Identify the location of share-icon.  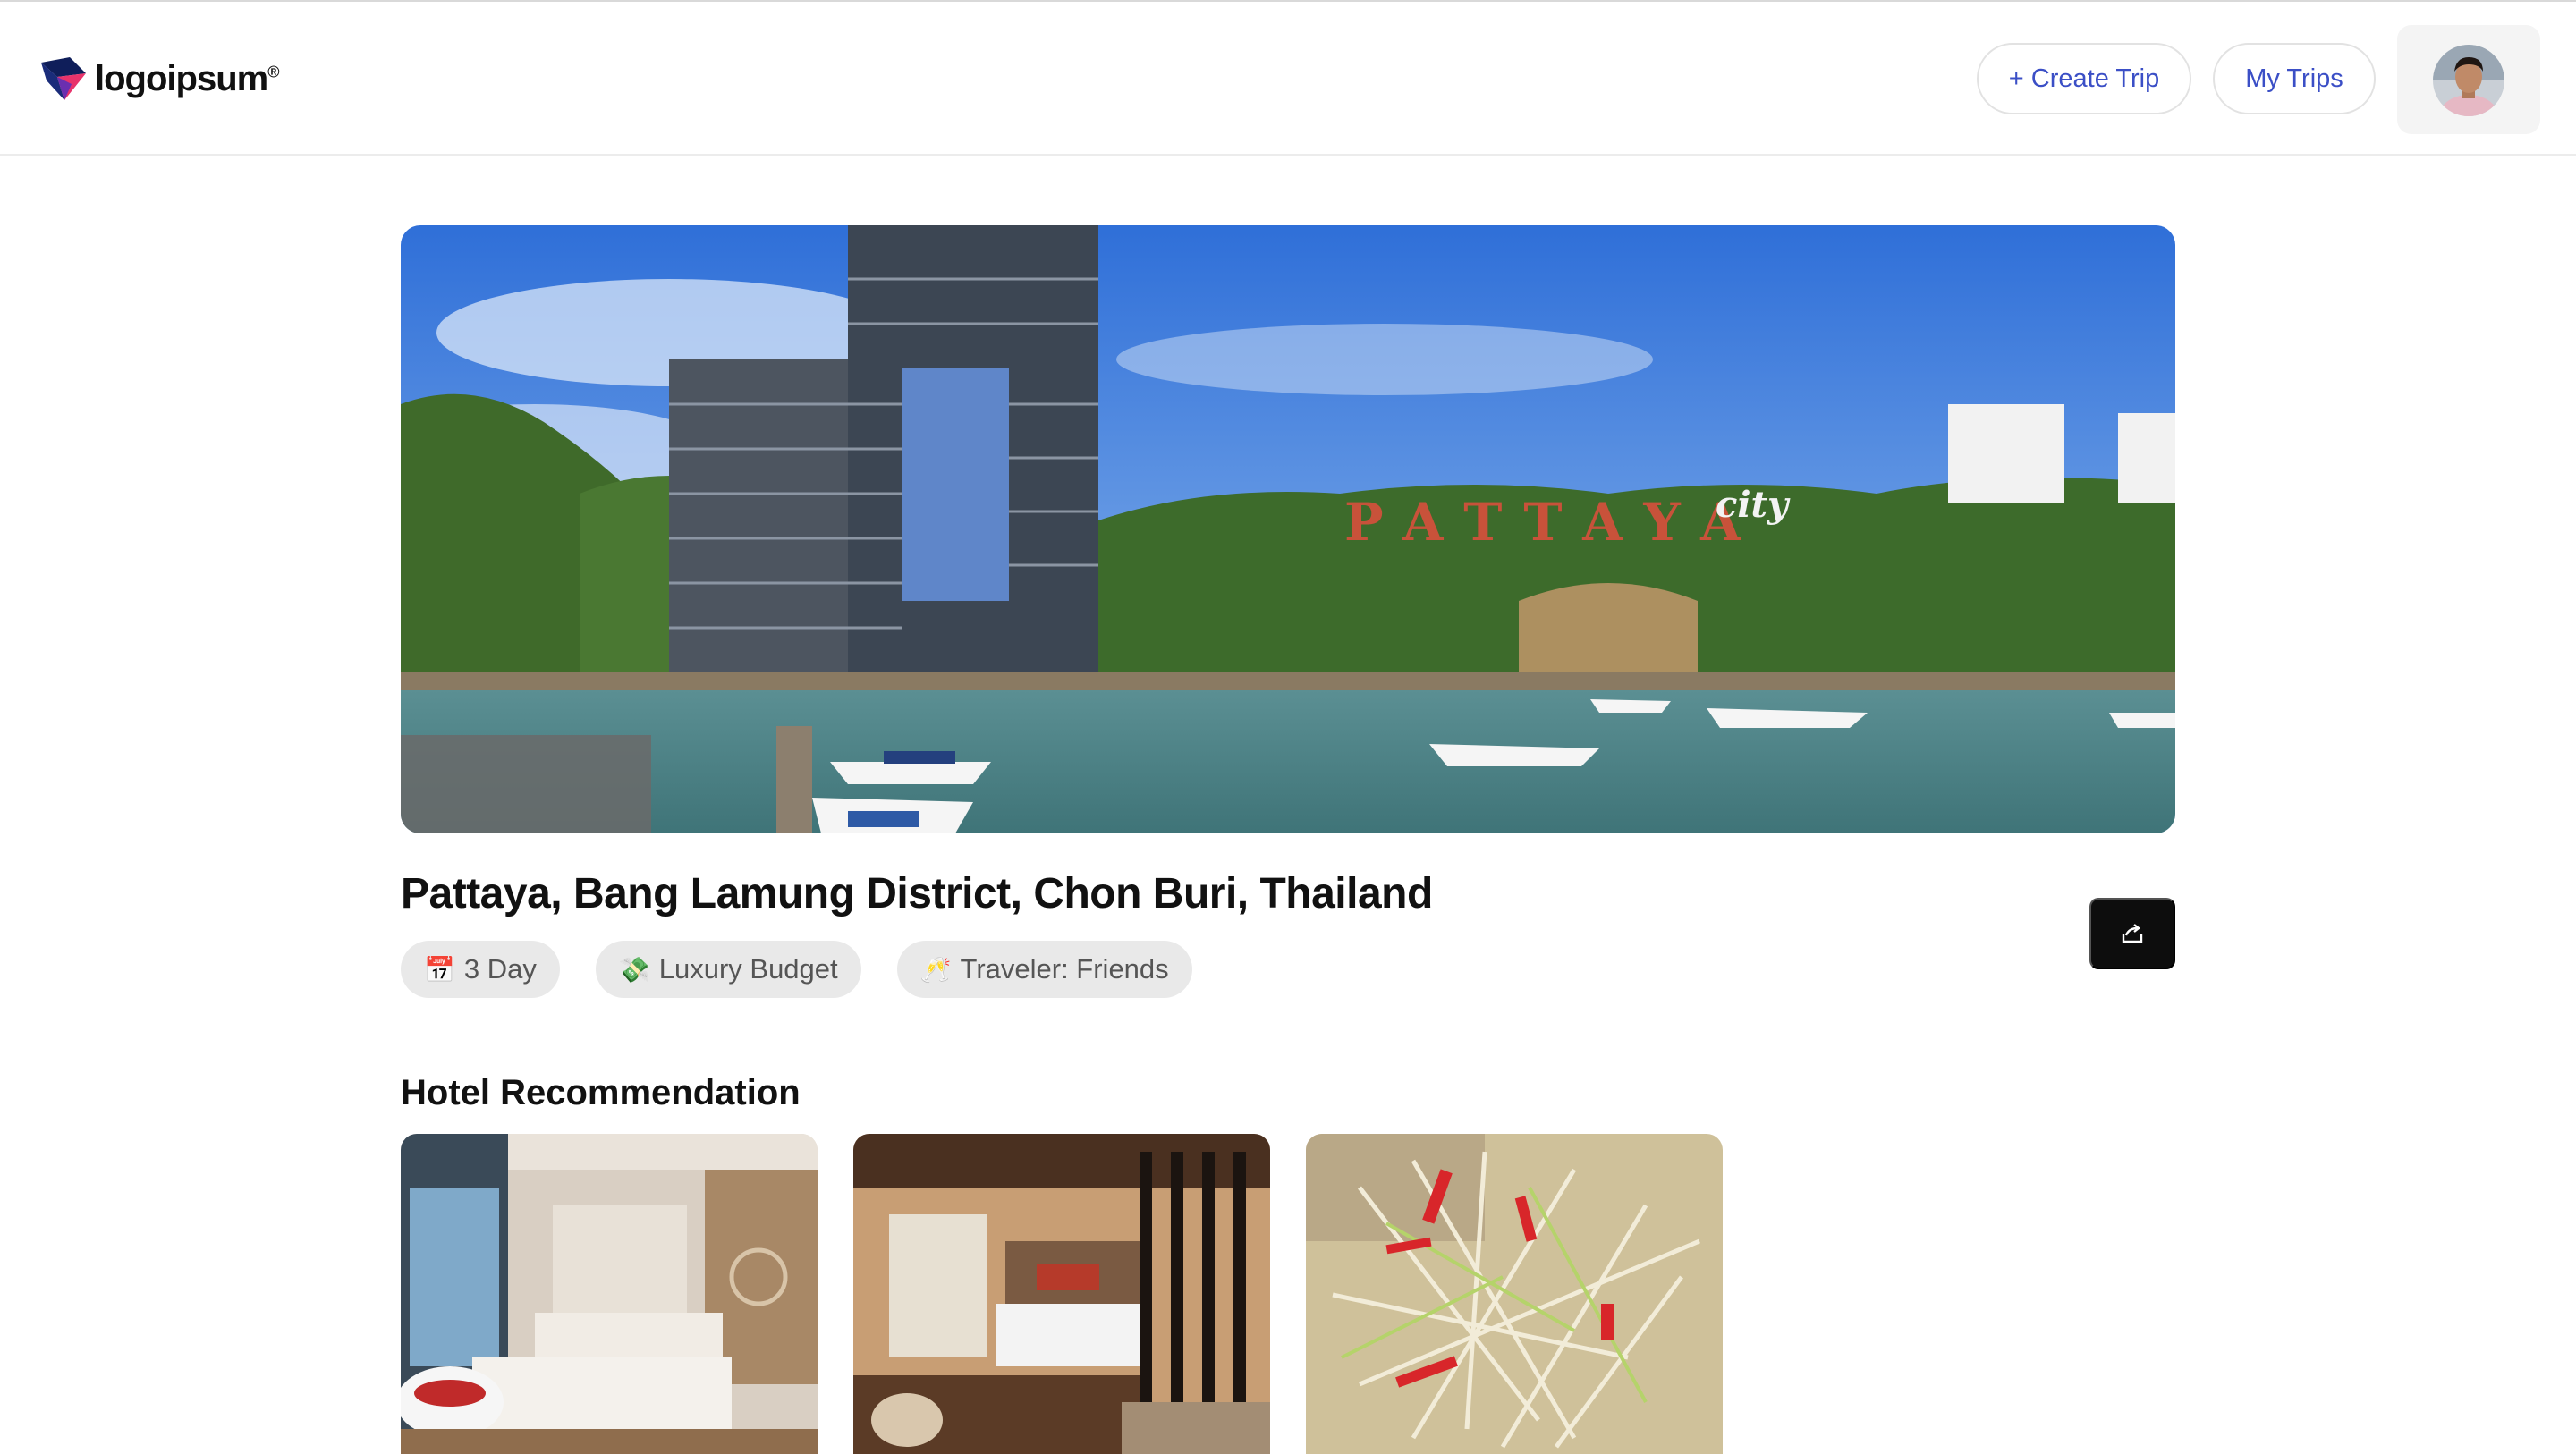
(2132, 934).